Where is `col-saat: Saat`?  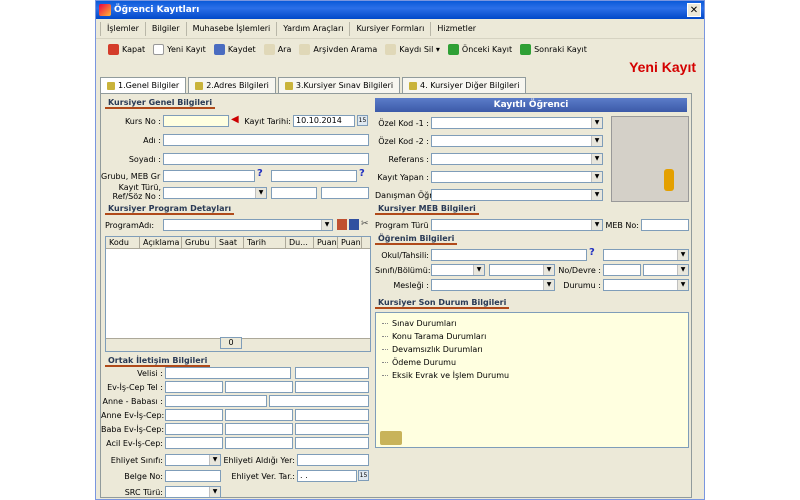 col-saat: Saat is located at coordinates (230, 242).